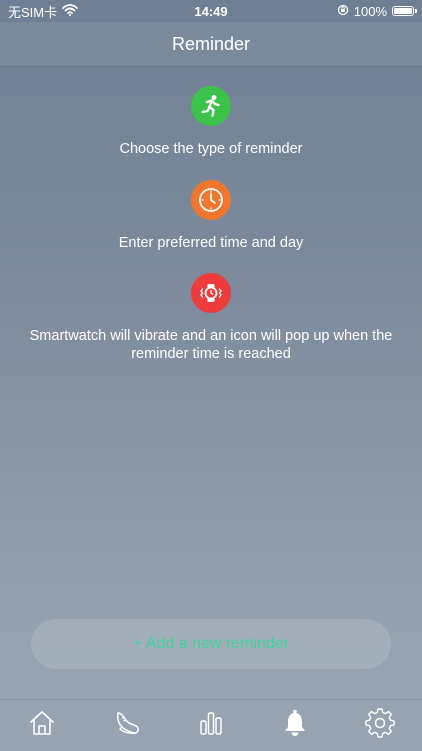  What do you see at coordinates (211, 293) in the screenshot?
I see `vibrating-watch-icon` at bounding box center [211, 293].